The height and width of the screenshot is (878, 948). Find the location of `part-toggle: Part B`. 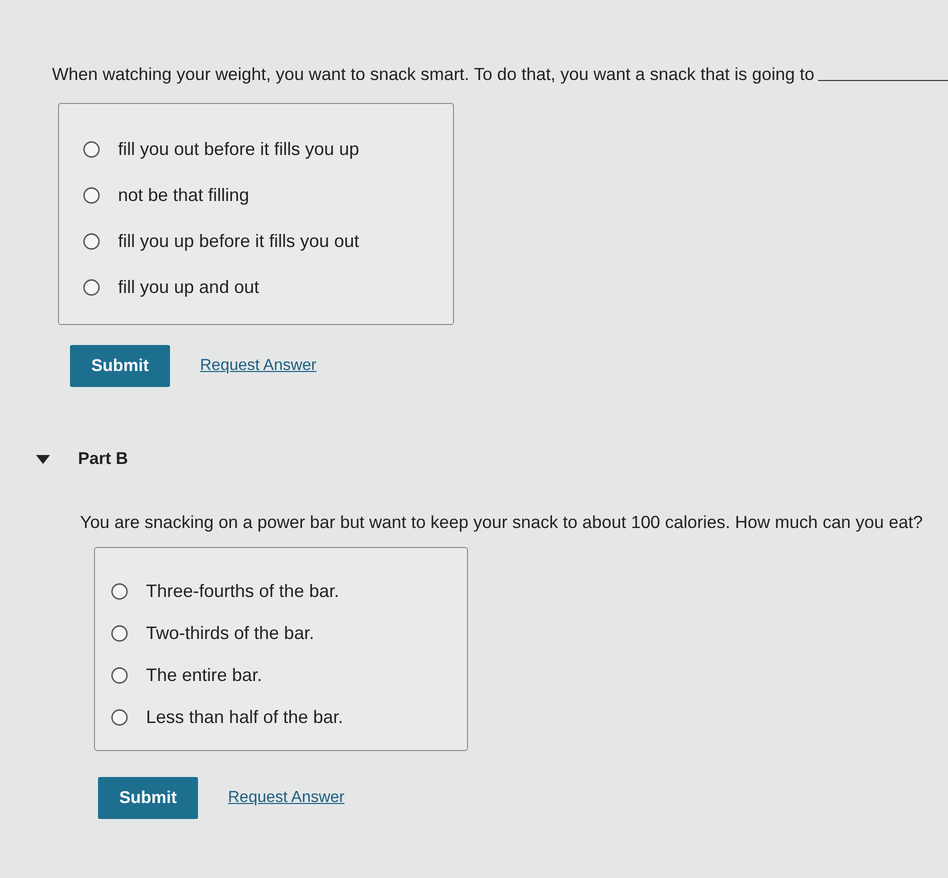

part-toggle: Part B is located at coordinates (82, 459).